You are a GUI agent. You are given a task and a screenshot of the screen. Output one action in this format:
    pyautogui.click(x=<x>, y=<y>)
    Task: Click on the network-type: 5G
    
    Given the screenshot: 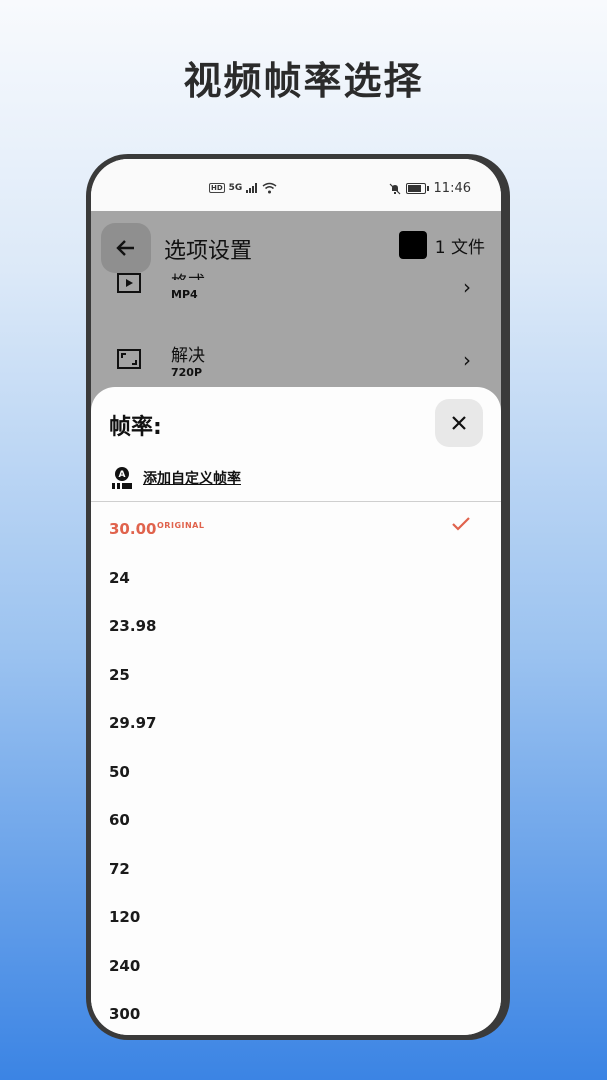 What is the action you would take?
    pyautogui.click(x=235, y=188)
    